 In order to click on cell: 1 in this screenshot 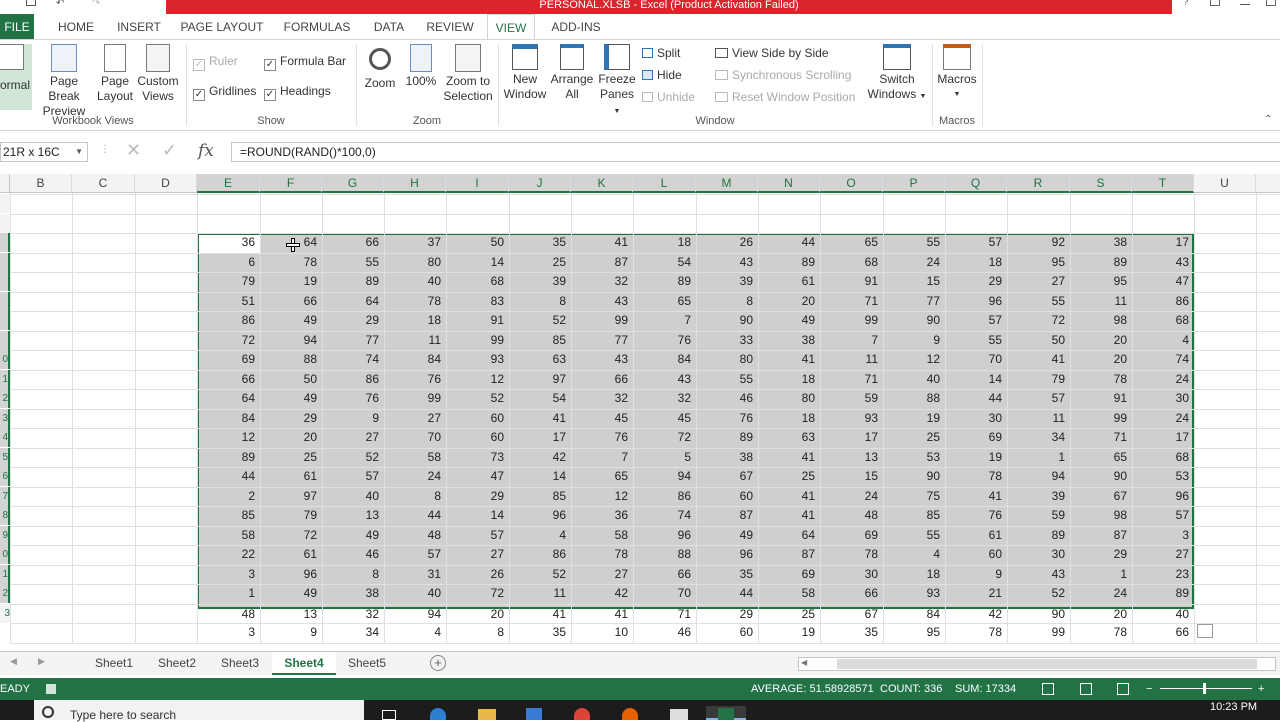, I will do `click(1101, 574)`.